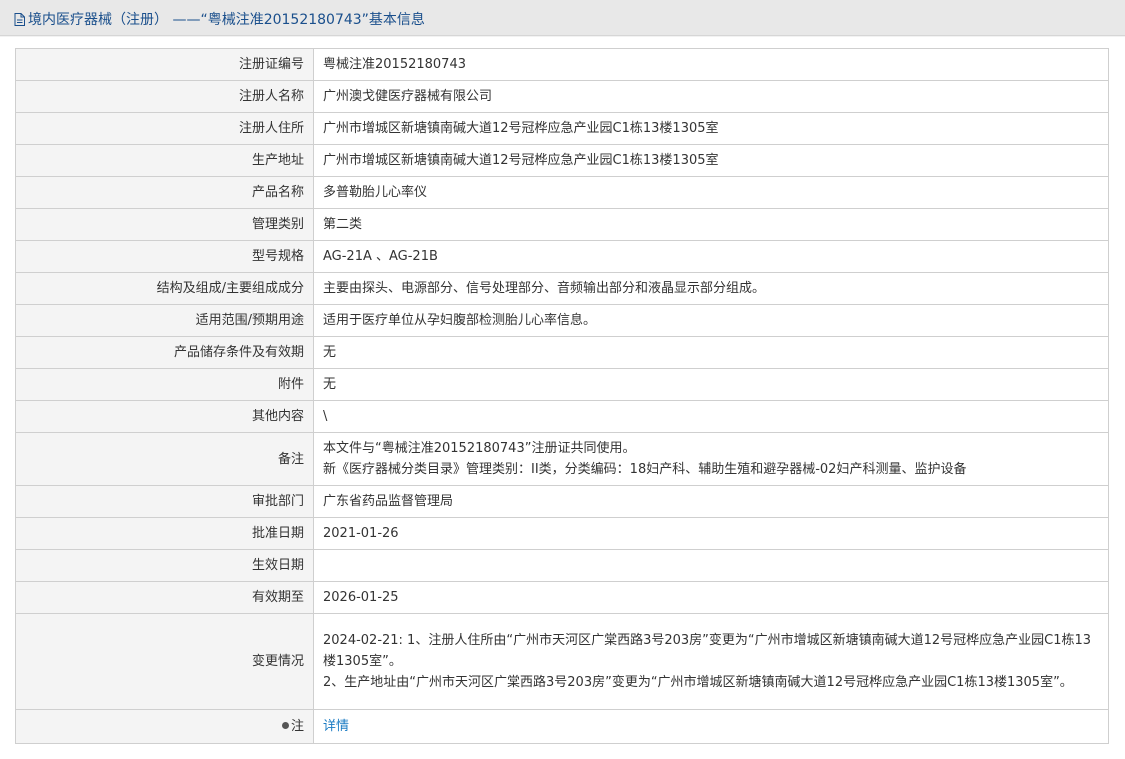  I want to click on table-row: 生效日期, so click(562, 565).